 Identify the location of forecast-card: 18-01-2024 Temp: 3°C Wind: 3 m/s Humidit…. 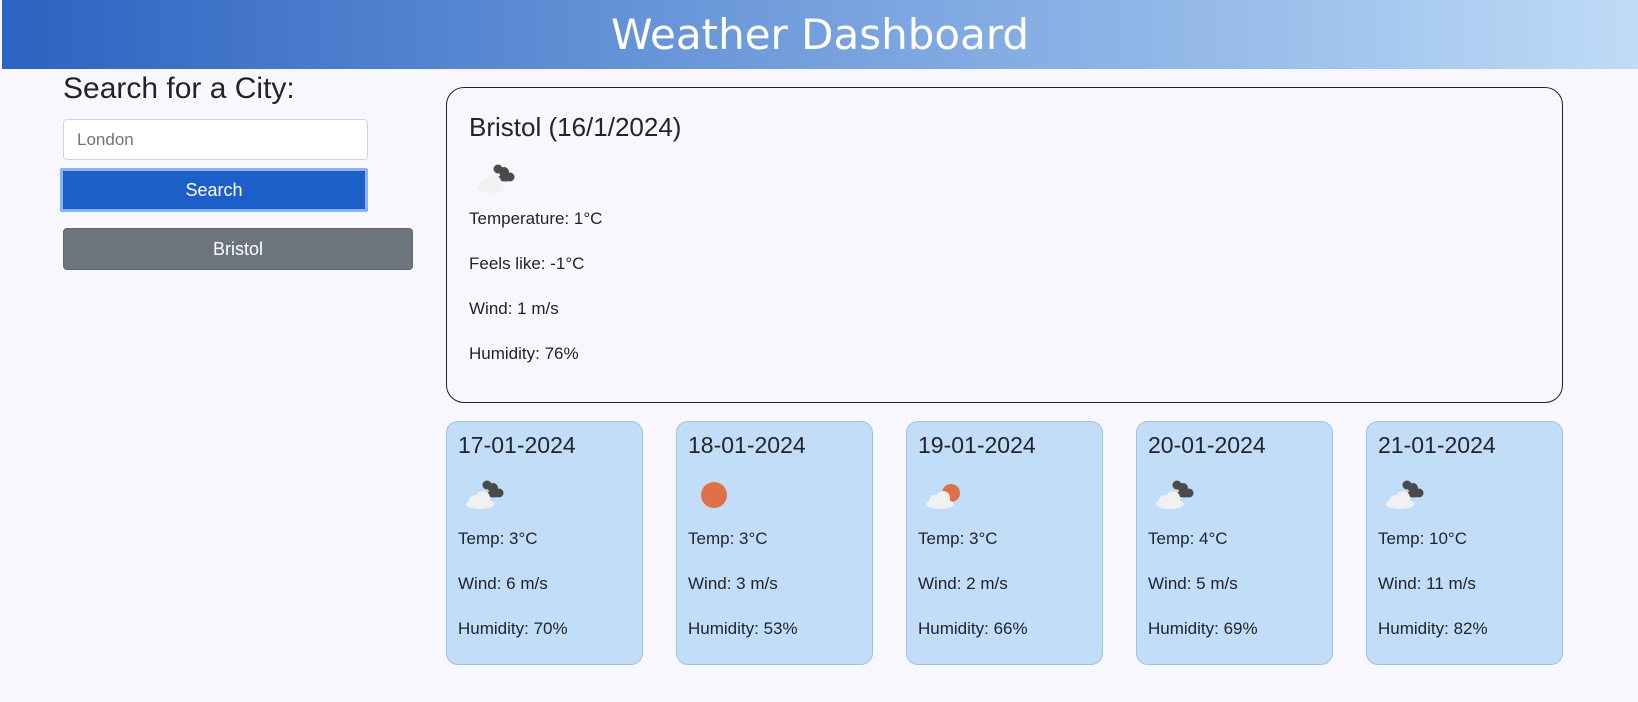
(774, 543).